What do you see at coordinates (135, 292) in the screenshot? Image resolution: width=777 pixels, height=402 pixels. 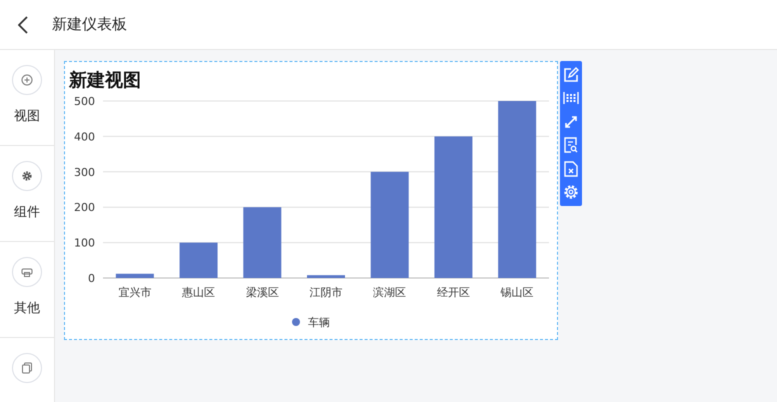 I see `x-axis-label: 宜兴市` at bounding box center [135, 292].